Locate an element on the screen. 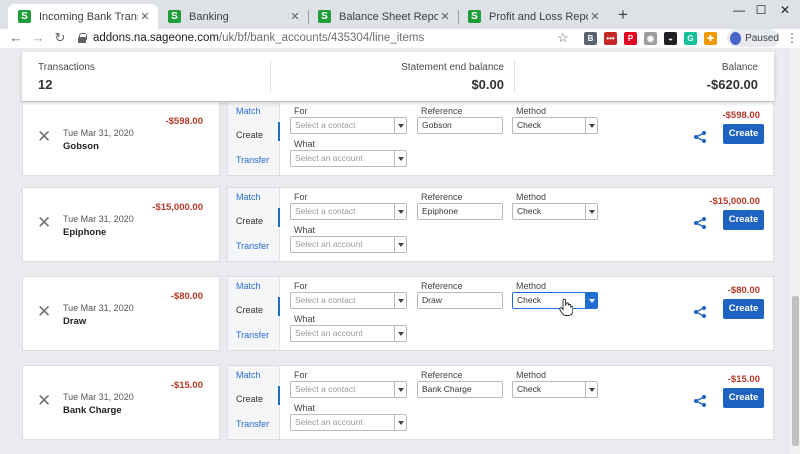 This screenshot has height=454, width=800. browser-tab-profit-loss: S Profit and Loss Report ✕ is located at coordinates (533, 16).